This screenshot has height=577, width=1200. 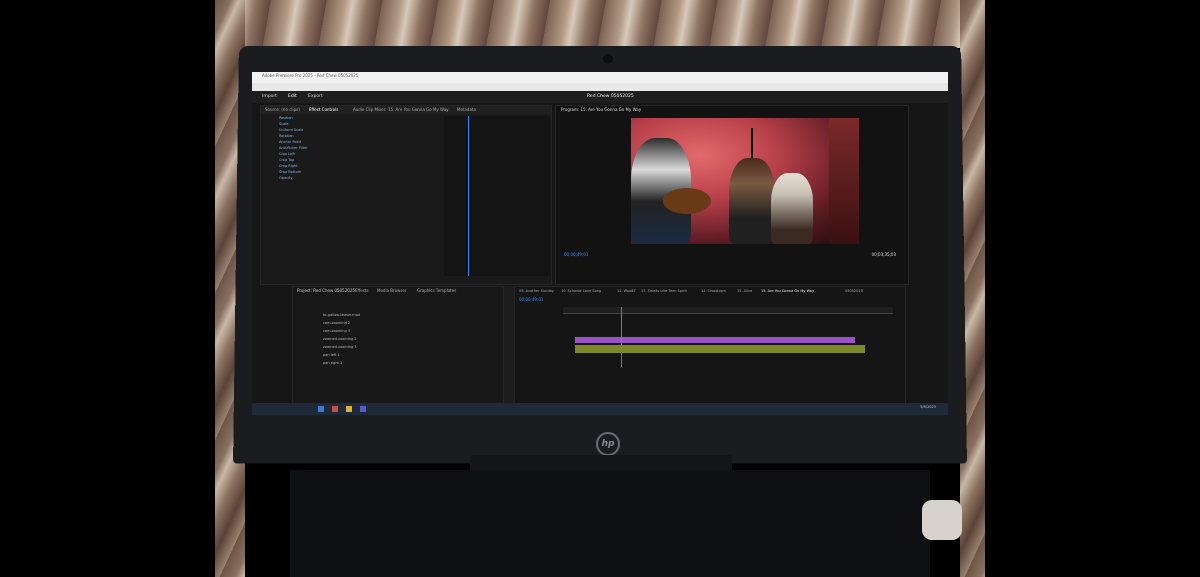 What do you see at coordinates (720, 349) in the screenshot?
I see `video-clip-track` at bounding box center [720, 349].